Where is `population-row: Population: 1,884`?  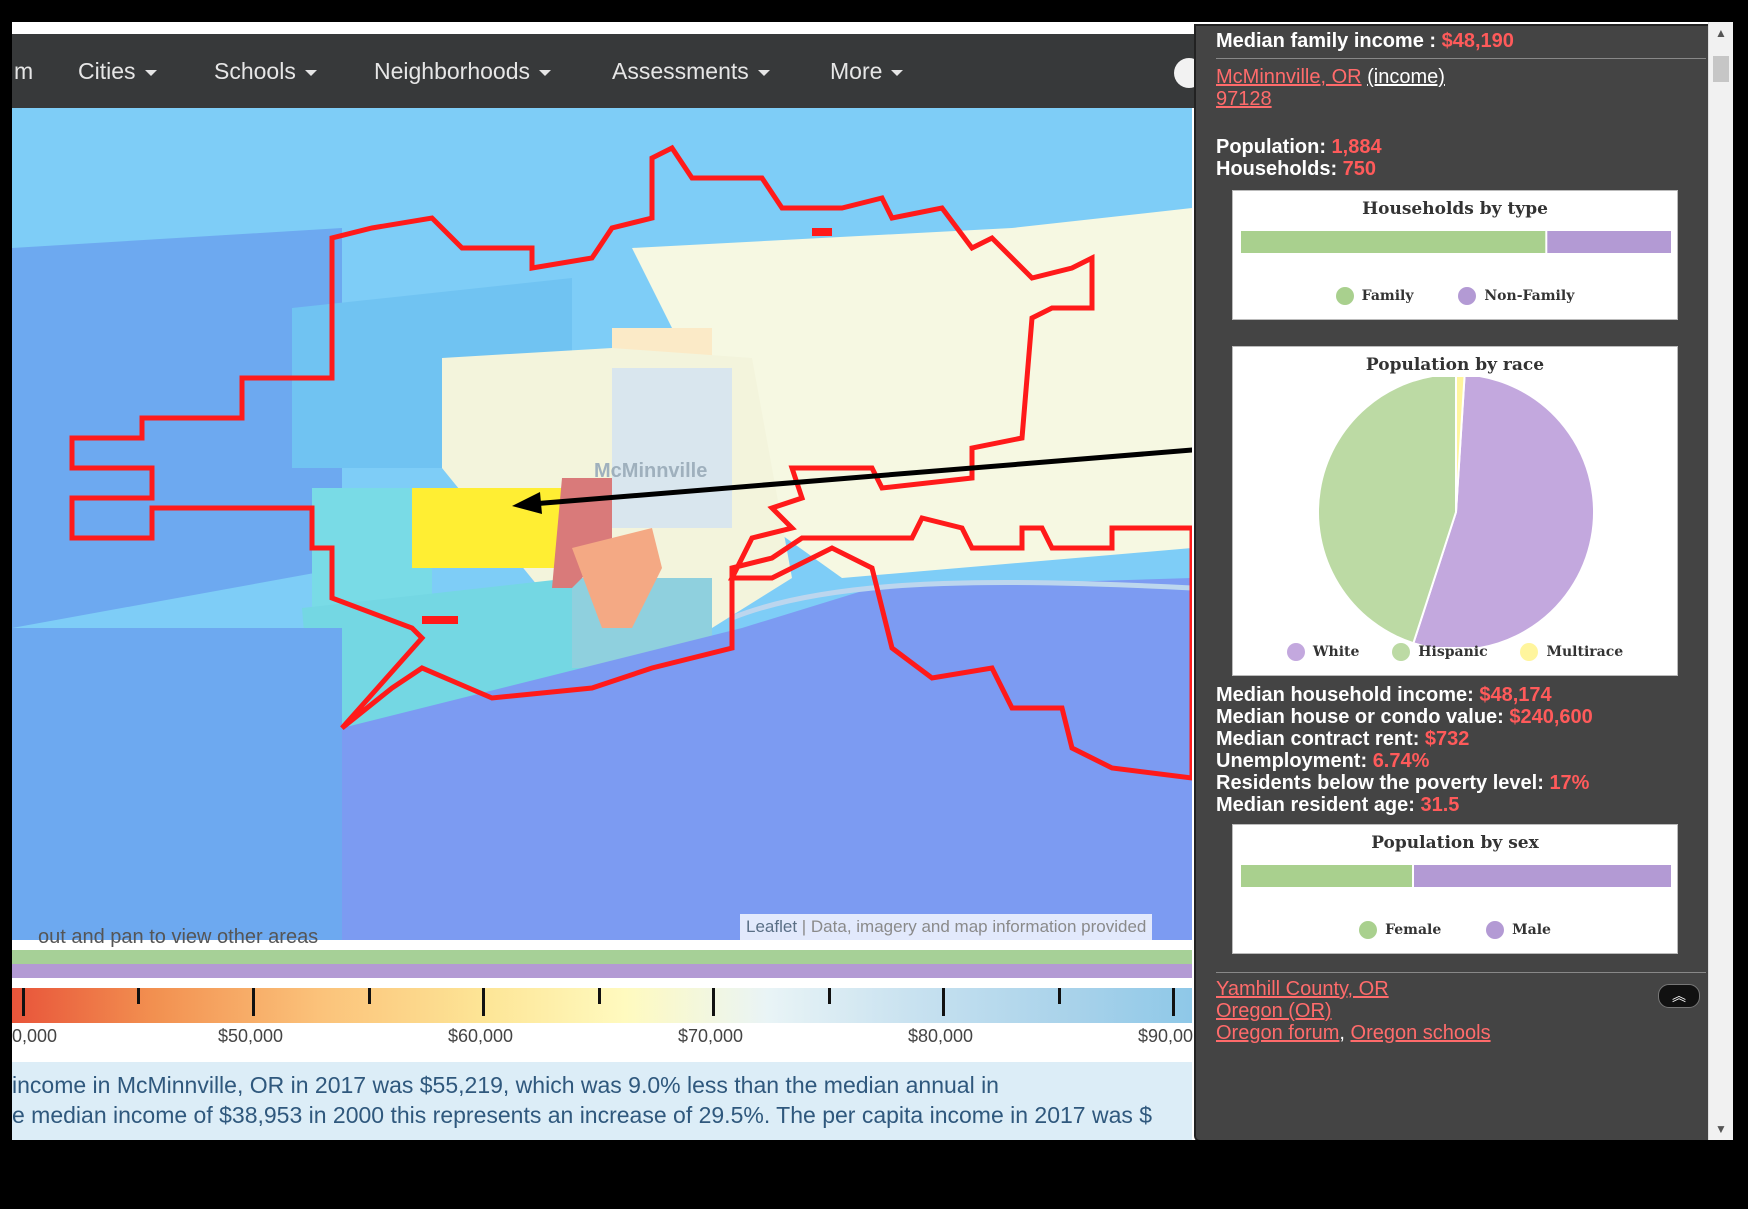 population-row: Population: 1,884 is located at coordinates (1299, 147).